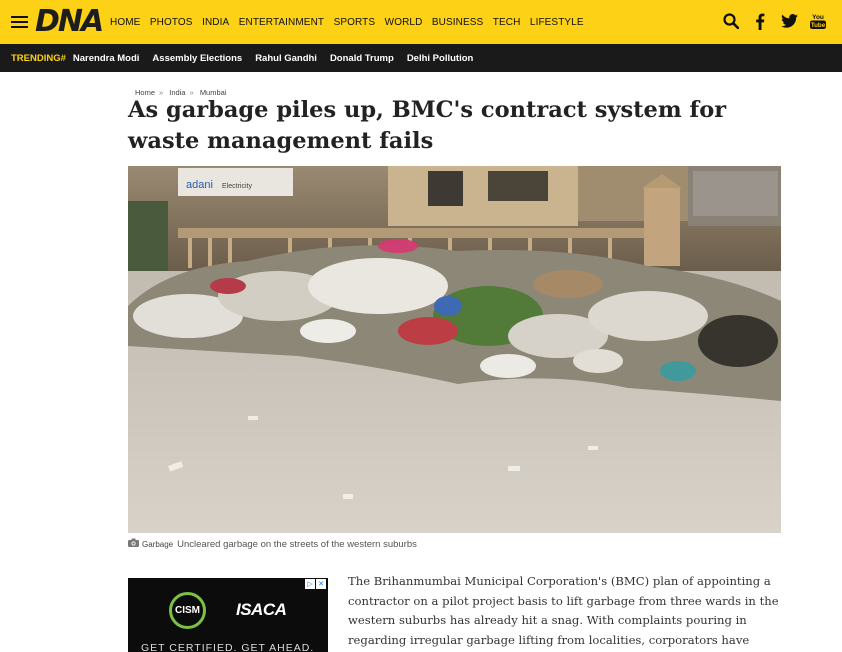  I want to click on nav-entertainment: ENTERTAINMENT, so click(281, 22).